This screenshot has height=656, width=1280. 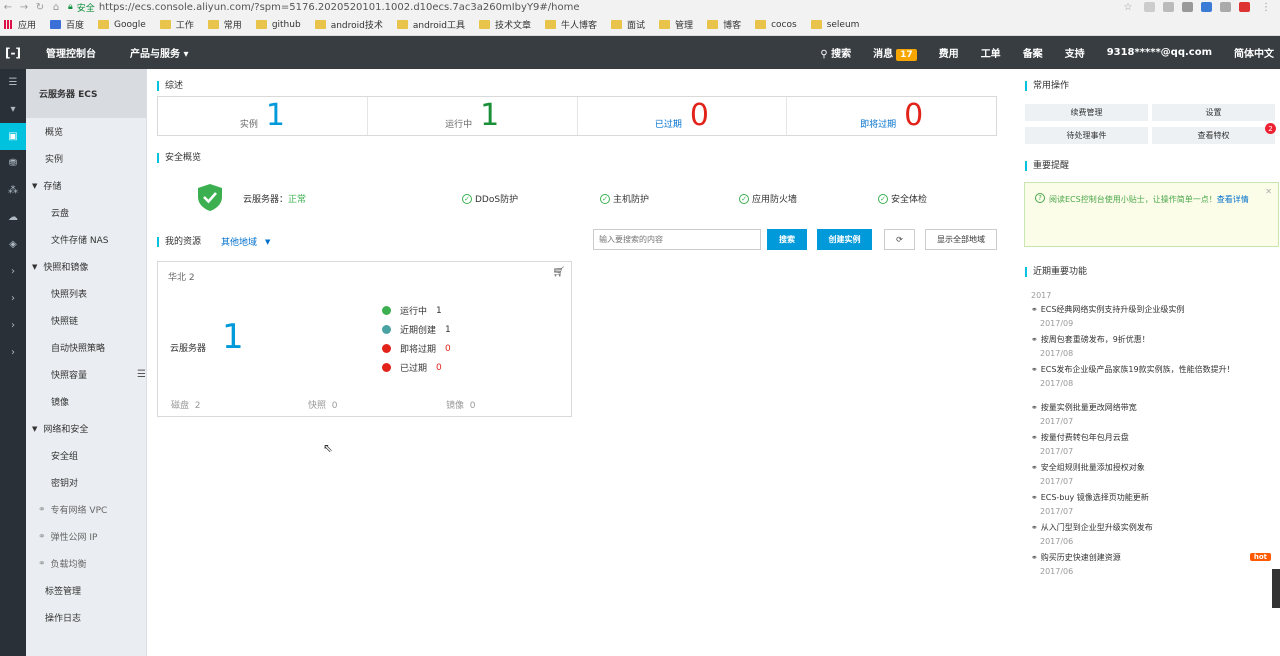 What do you see at coordinates (20, 24) in the screenshot?
I see `bookmark-apps: 应用` at bounding box center [20, 24].